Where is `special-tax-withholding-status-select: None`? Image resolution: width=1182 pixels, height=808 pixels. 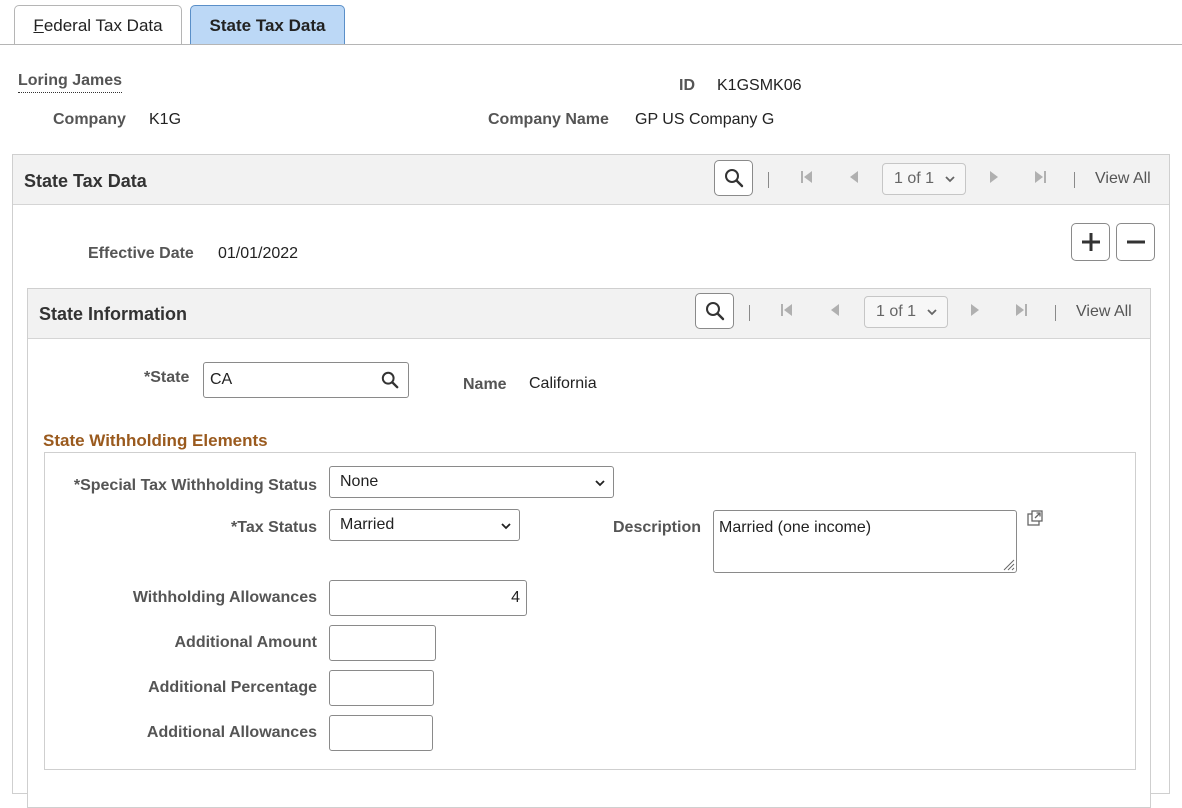
special-tax-withholding-status-select: None is located at coordinates (471, 482).